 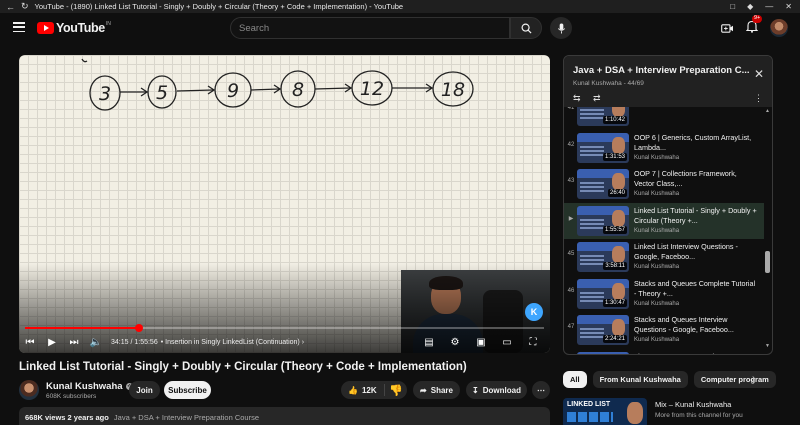 I want to click on channel-watermark-button: K, so click(x=534, y=312).